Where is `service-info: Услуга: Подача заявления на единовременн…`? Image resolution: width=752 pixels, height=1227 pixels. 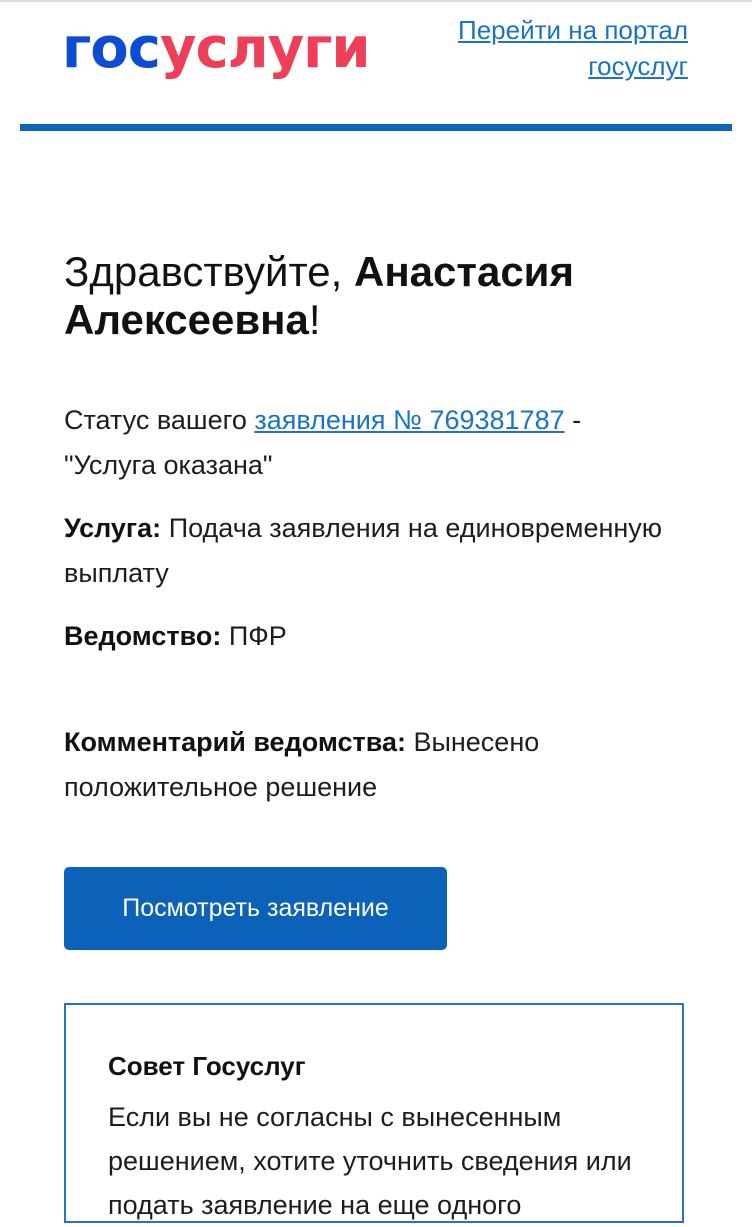 service-info: Услуга: Подача заявления на единовременн… is located at coordinates (379, 551).